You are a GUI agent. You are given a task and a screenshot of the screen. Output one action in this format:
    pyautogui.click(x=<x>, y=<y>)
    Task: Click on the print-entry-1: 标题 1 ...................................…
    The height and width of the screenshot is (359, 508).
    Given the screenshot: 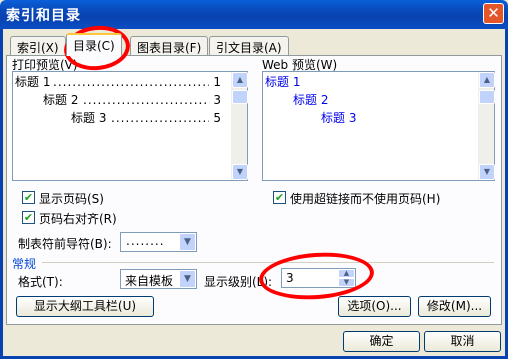 What is the action you would take?
    pyautogui.click(x=118, y=82)
    